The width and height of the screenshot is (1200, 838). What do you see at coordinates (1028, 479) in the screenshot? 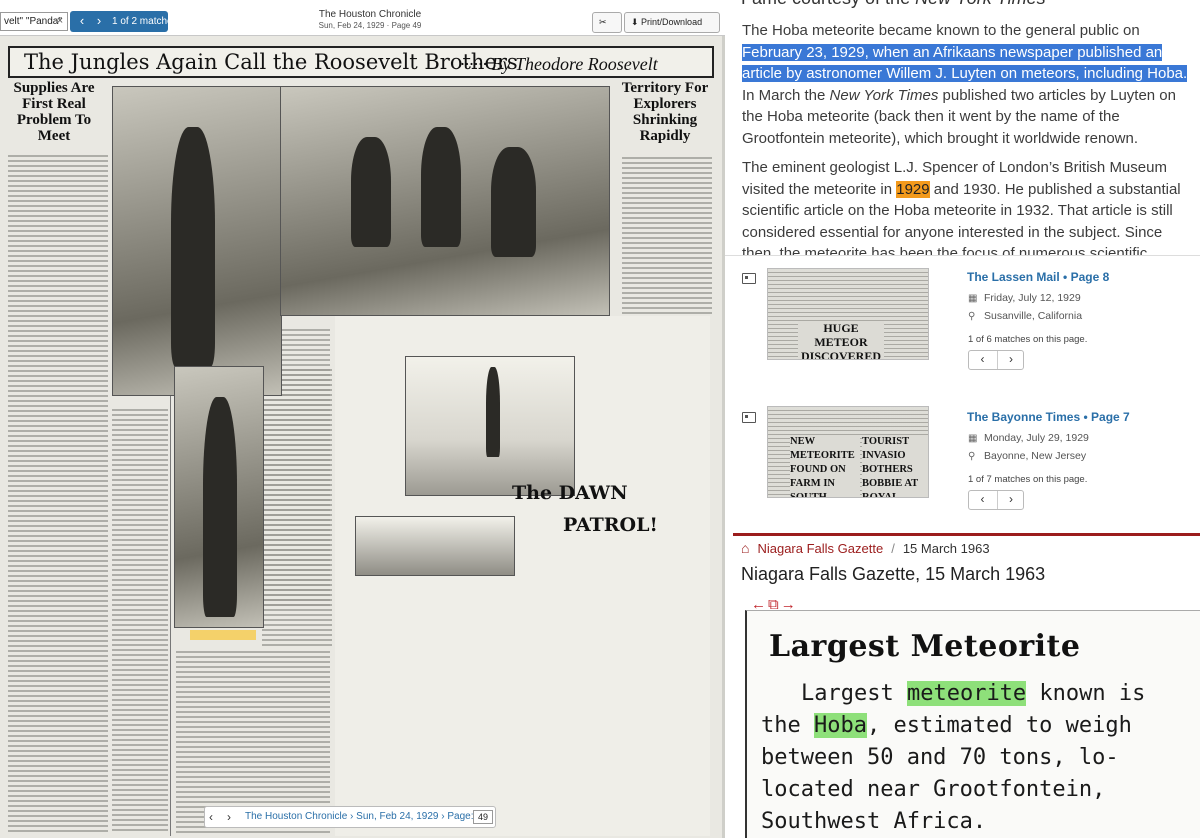
I see `result-match-count: 1 of 7 matches on this page.` at bounding box center [1028, 479].